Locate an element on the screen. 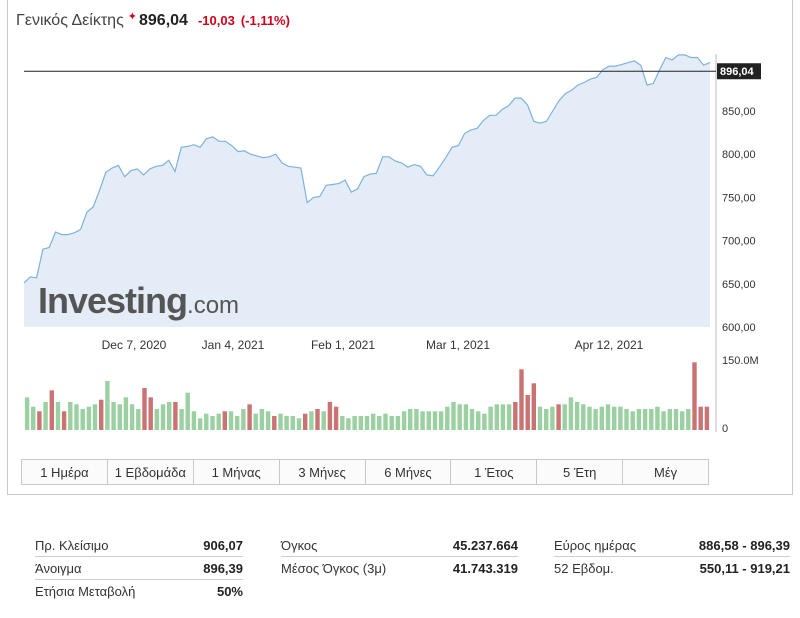 This screenshot has width=800, height=618. last-price-label: 896,04 is located at coordinates (737, 72).